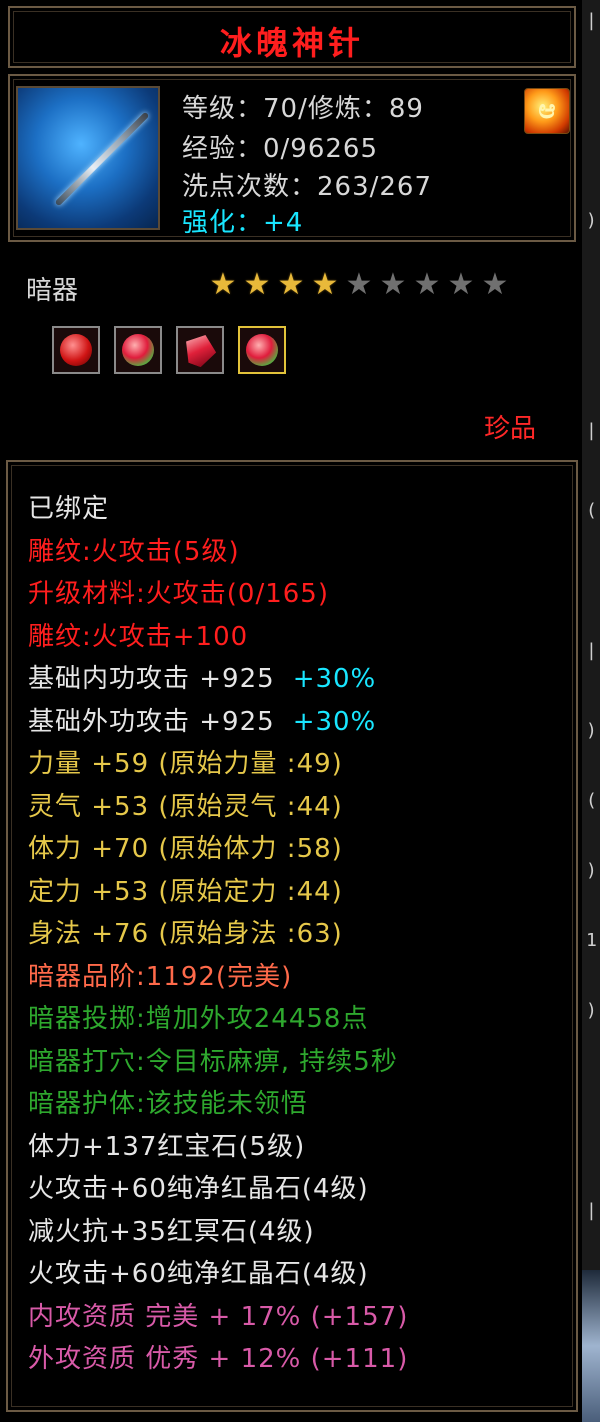 The image size is (600, 1422). I want to click on attribute-text: 暗器品阶:1192(完美), so click(160, 976).